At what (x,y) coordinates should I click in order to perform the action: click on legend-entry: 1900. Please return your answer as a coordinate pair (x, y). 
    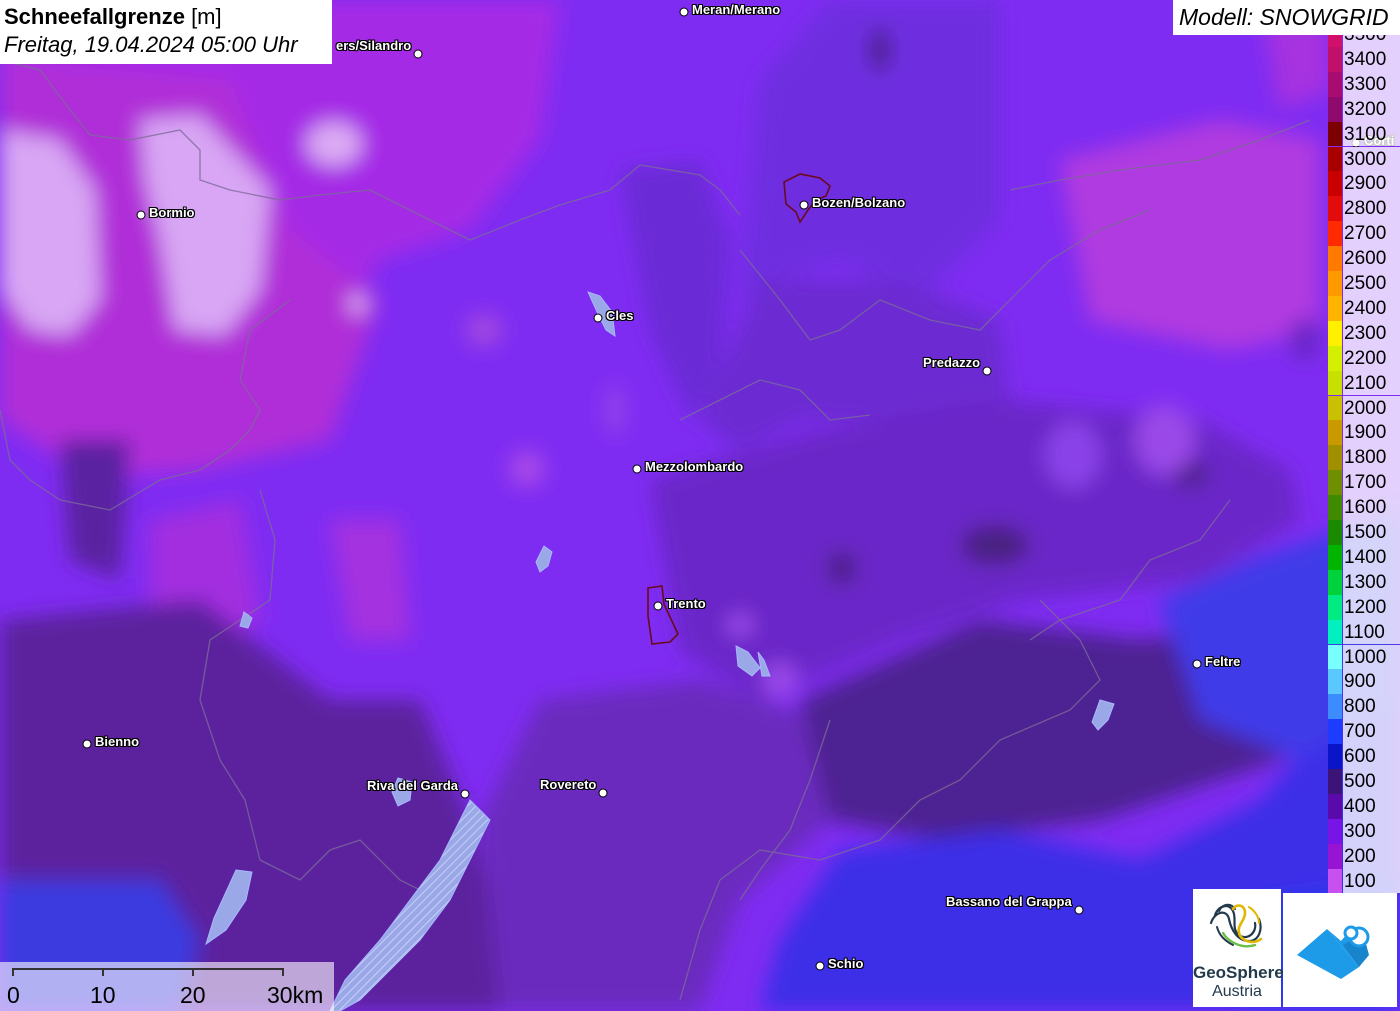
    Looking at the image, I should click on (1364, 433).